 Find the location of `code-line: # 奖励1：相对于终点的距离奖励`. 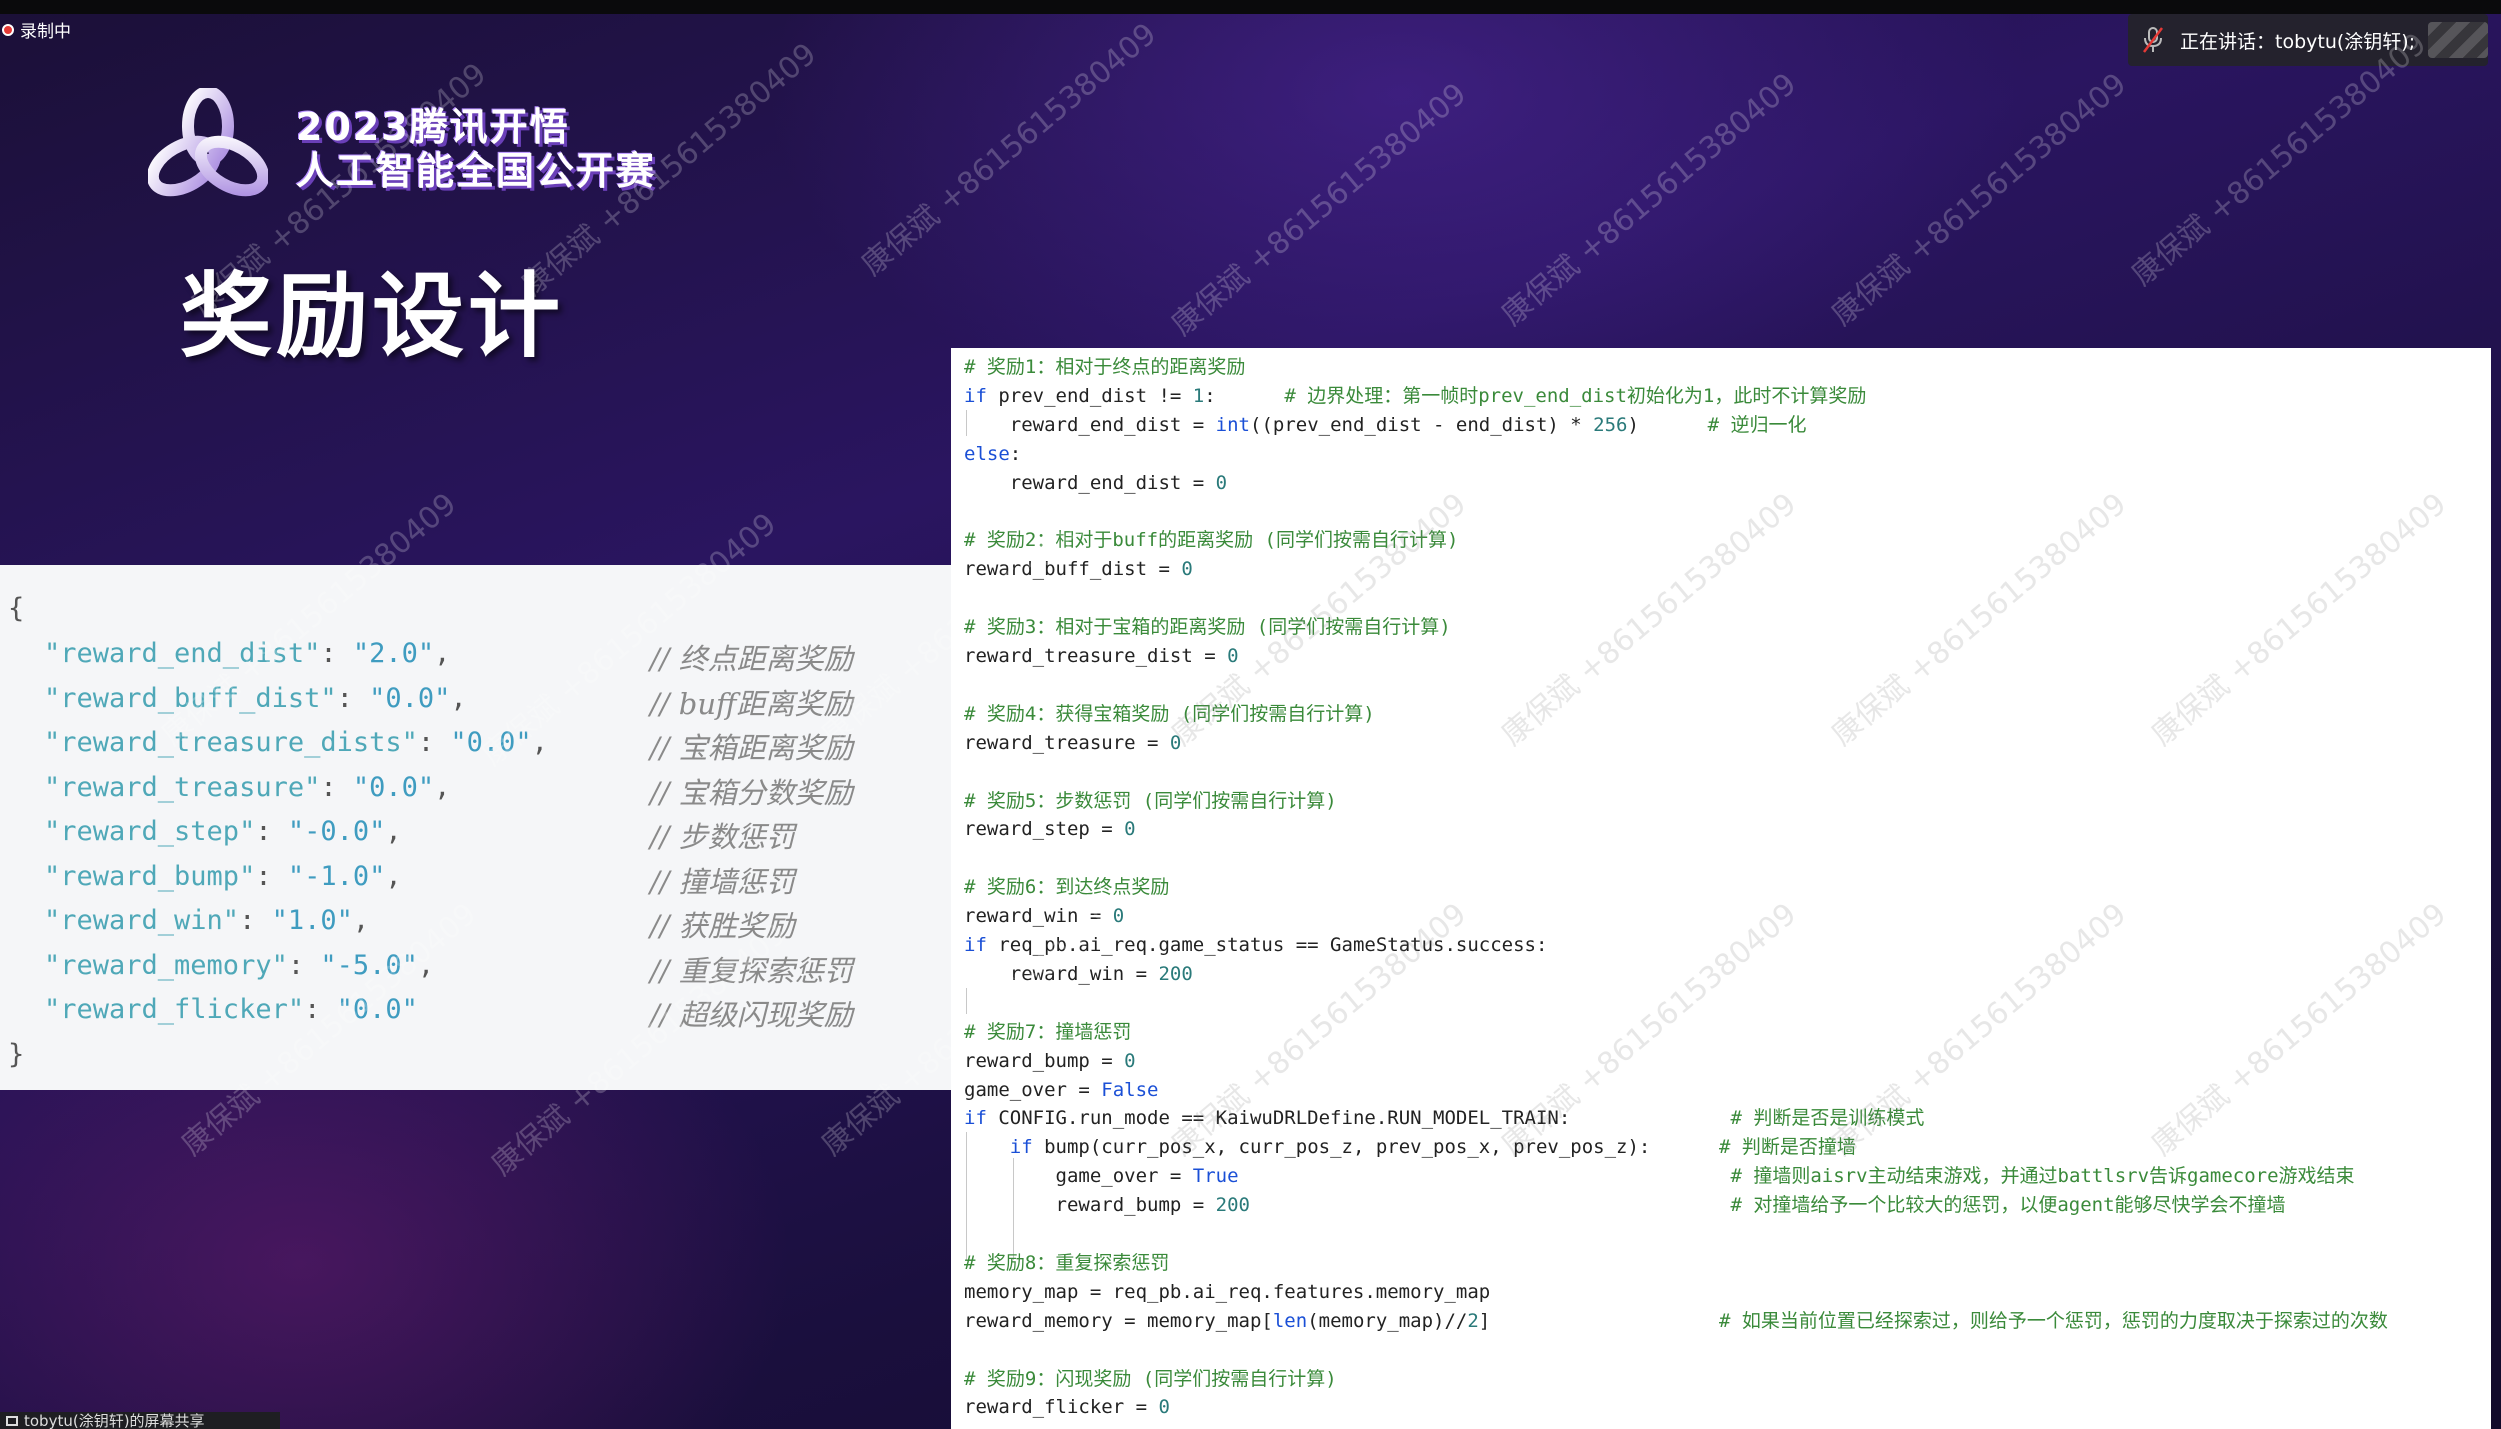

code-line: # 奖励1：相对于终点的距离奖励 is located at coordinates (1105, 367).